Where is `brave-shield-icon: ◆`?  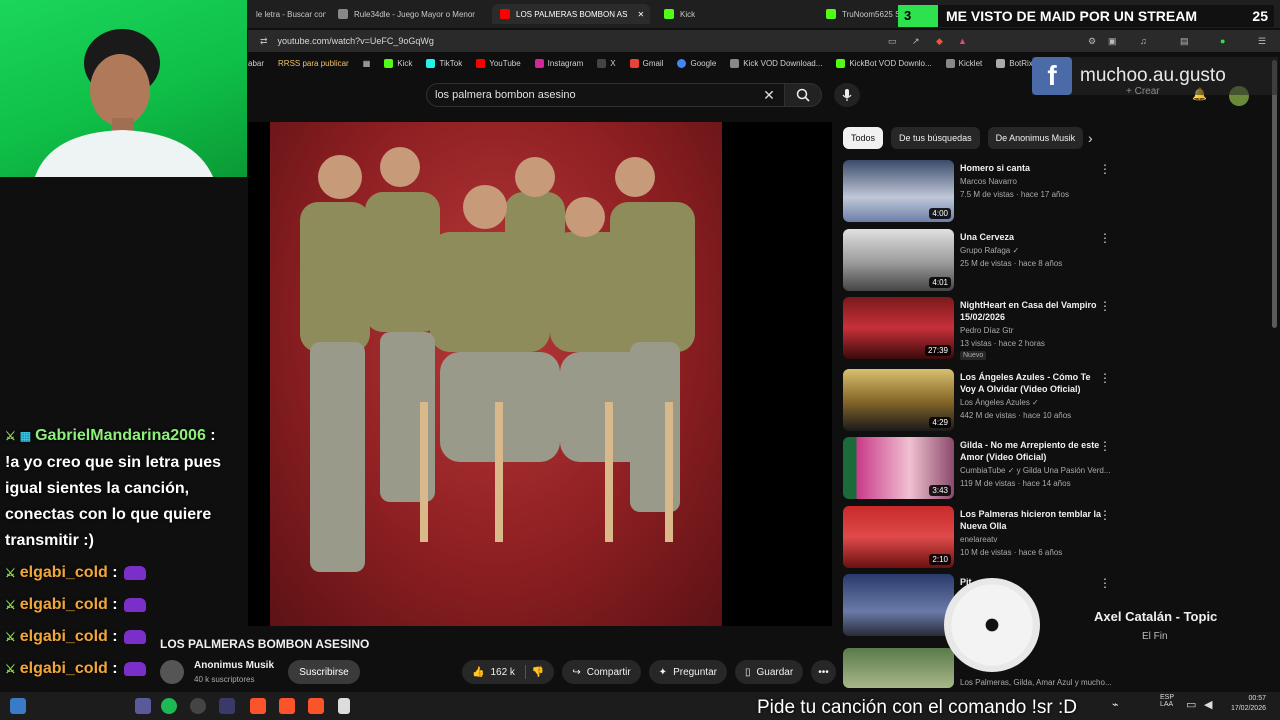 brave-shield-icon: ◆ is located at coordinates (939, 41).